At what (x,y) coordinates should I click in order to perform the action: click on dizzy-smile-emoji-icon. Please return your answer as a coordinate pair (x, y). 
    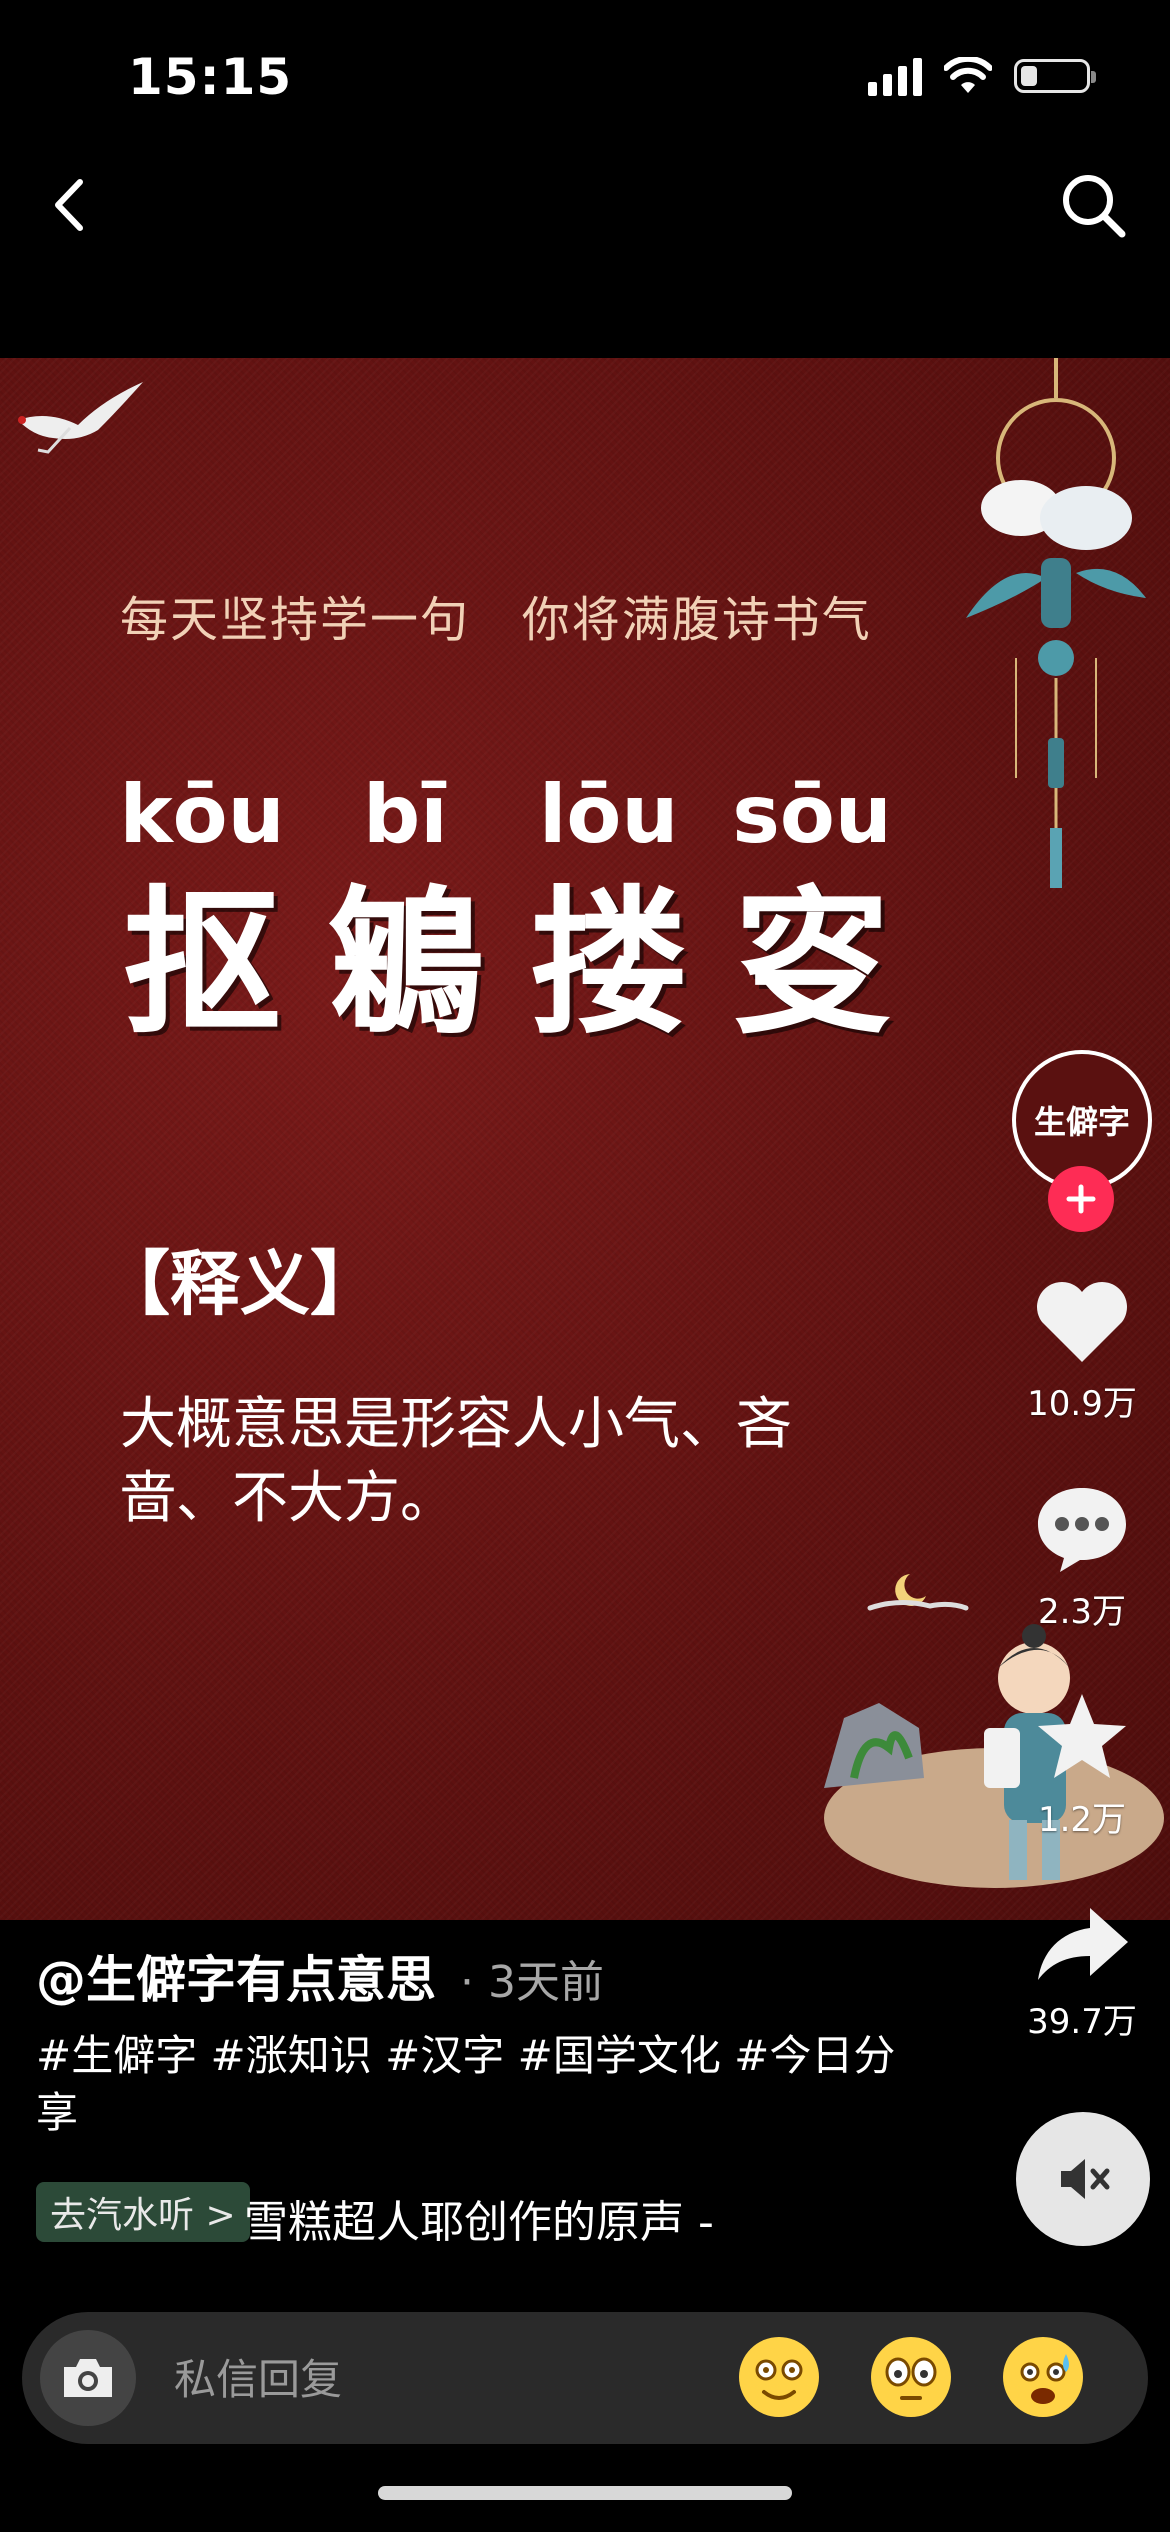
    Looking at the image, I should click on (779, 2377).